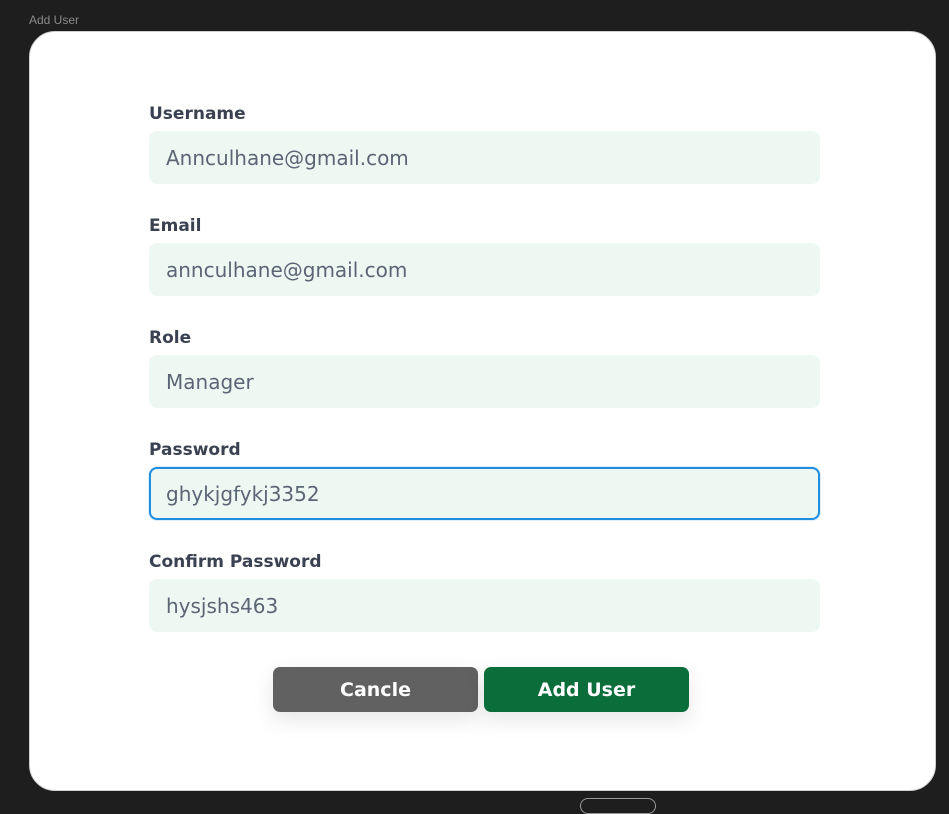 Image resolution: width=949 pixels, height=814 pixels. Describe the element at coordinates (586, 689) in the screenshot. I see `add-user-button: Add User` at that location.